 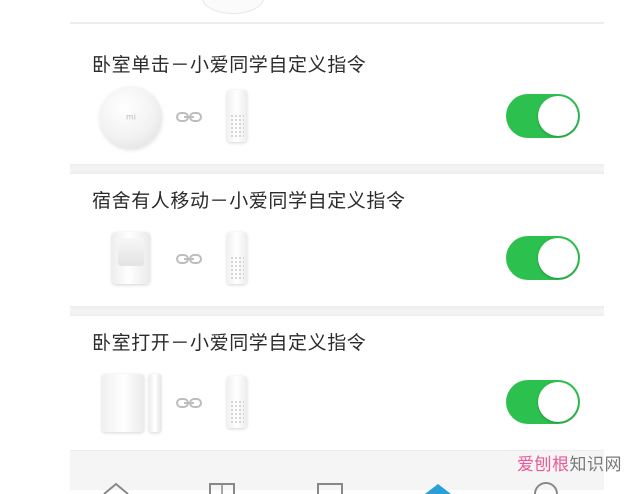 What do you see at coordinates (249, 201) in the screenshot?
I see `automation-title: 宿舍有人移动－小爱同学自定义指令` at bounding box center [249, 201].